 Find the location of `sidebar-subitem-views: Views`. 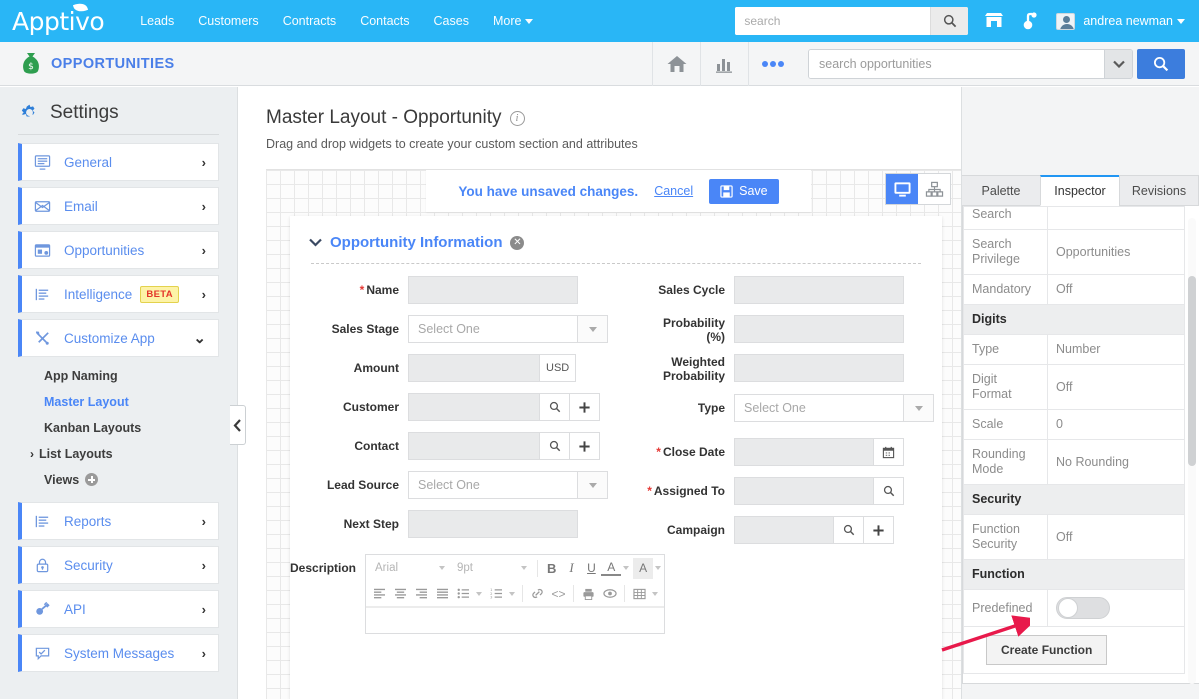

sidebar-subitem-views: Views is located at coordinates (118, 480).